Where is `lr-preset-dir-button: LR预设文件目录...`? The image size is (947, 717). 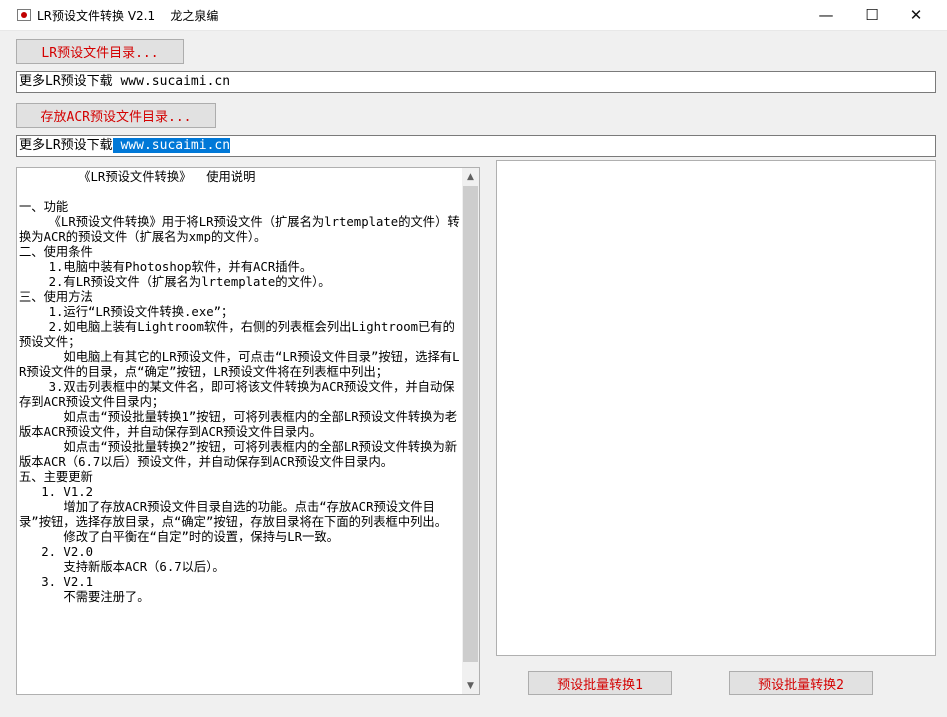
lr-preset-dir-button: LR预设文件目录... is located at coordinates (100, 51).